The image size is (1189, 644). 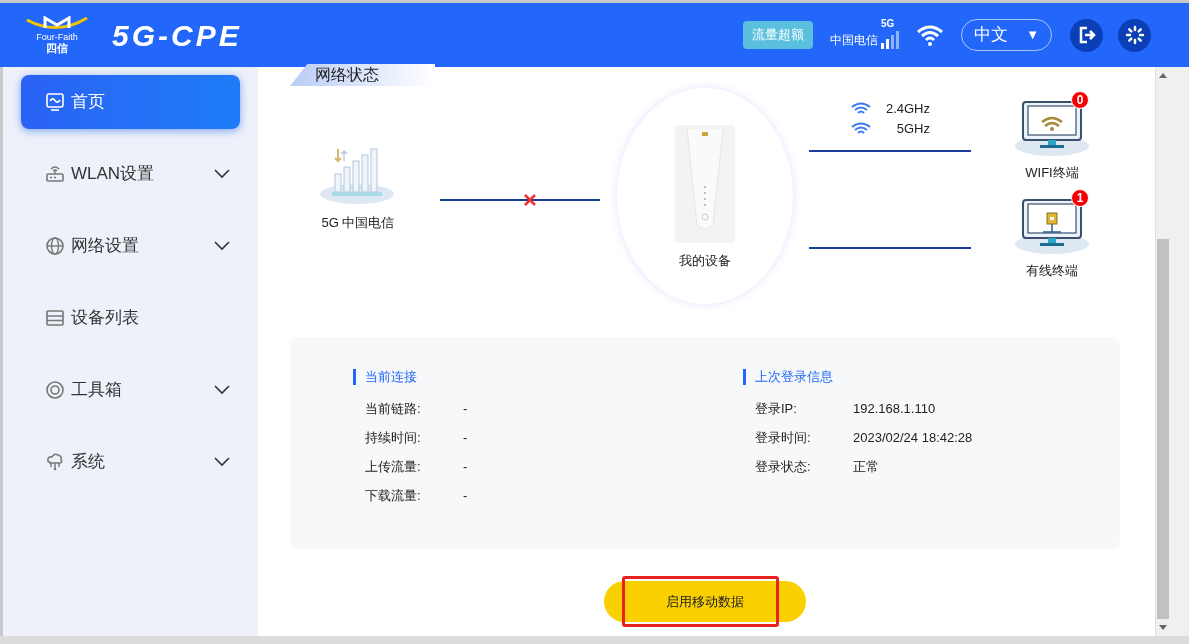 I want to click on band-label: 2.4GHz, so click(x=907, y=109).